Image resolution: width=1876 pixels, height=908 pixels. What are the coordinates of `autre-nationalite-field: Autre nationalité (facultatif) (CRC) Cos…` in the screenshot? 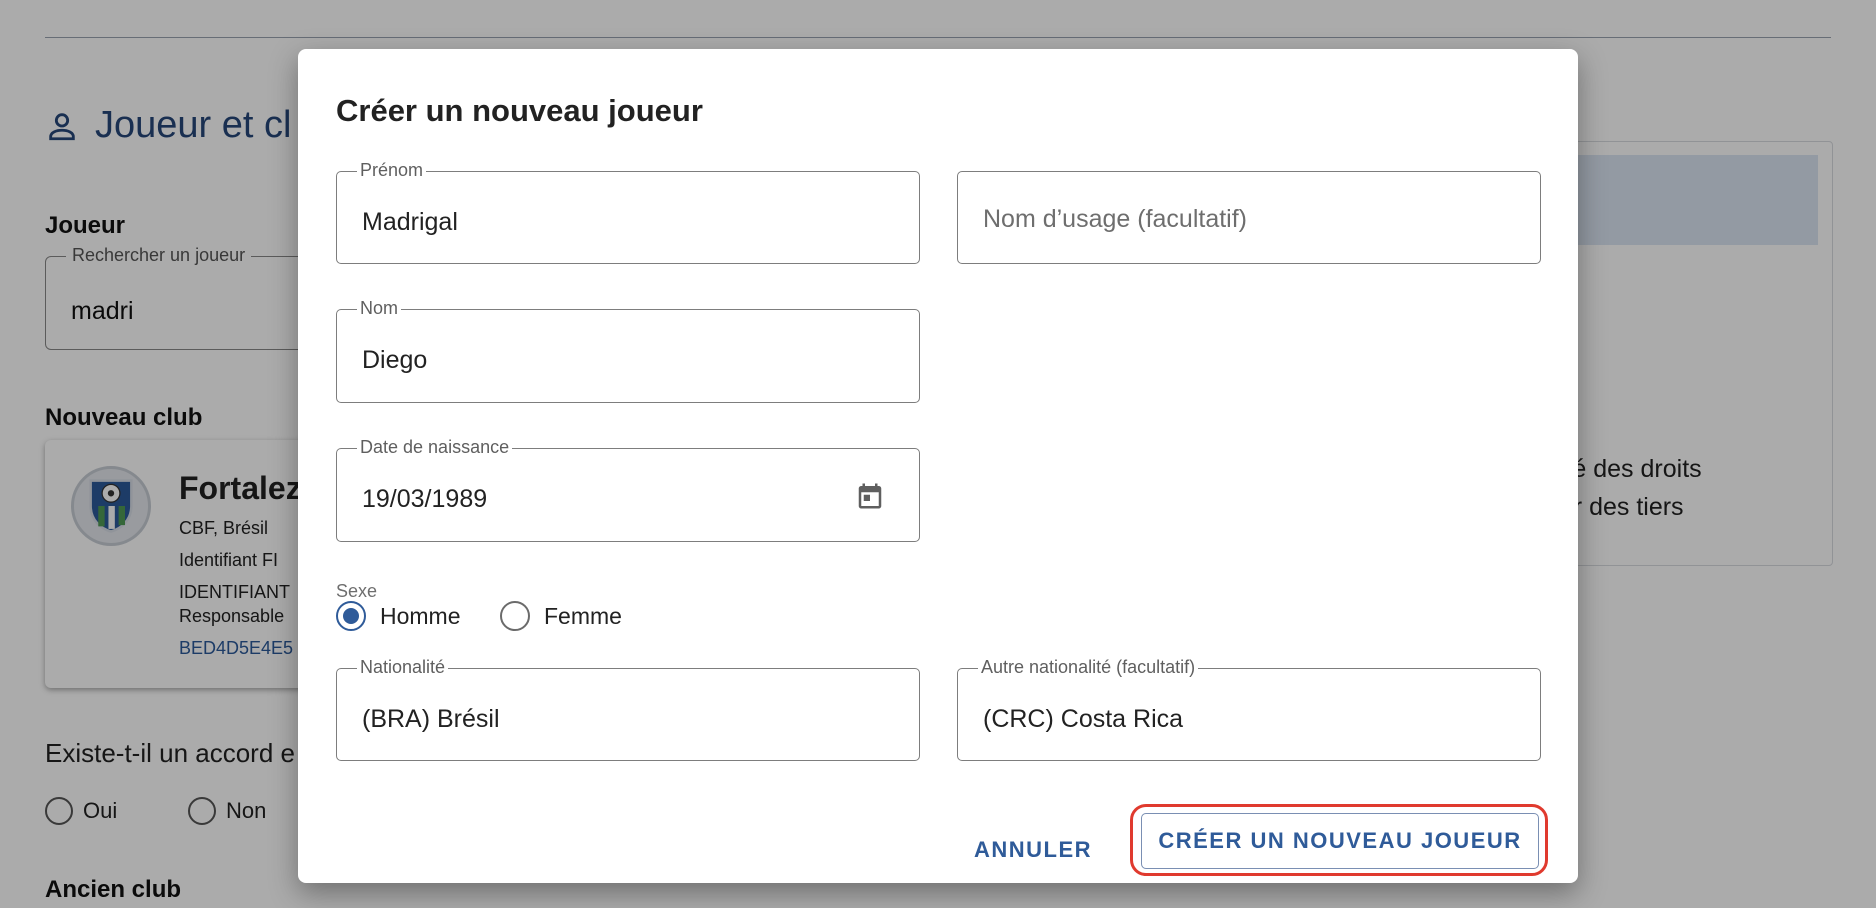 It's located at (1249, 709).